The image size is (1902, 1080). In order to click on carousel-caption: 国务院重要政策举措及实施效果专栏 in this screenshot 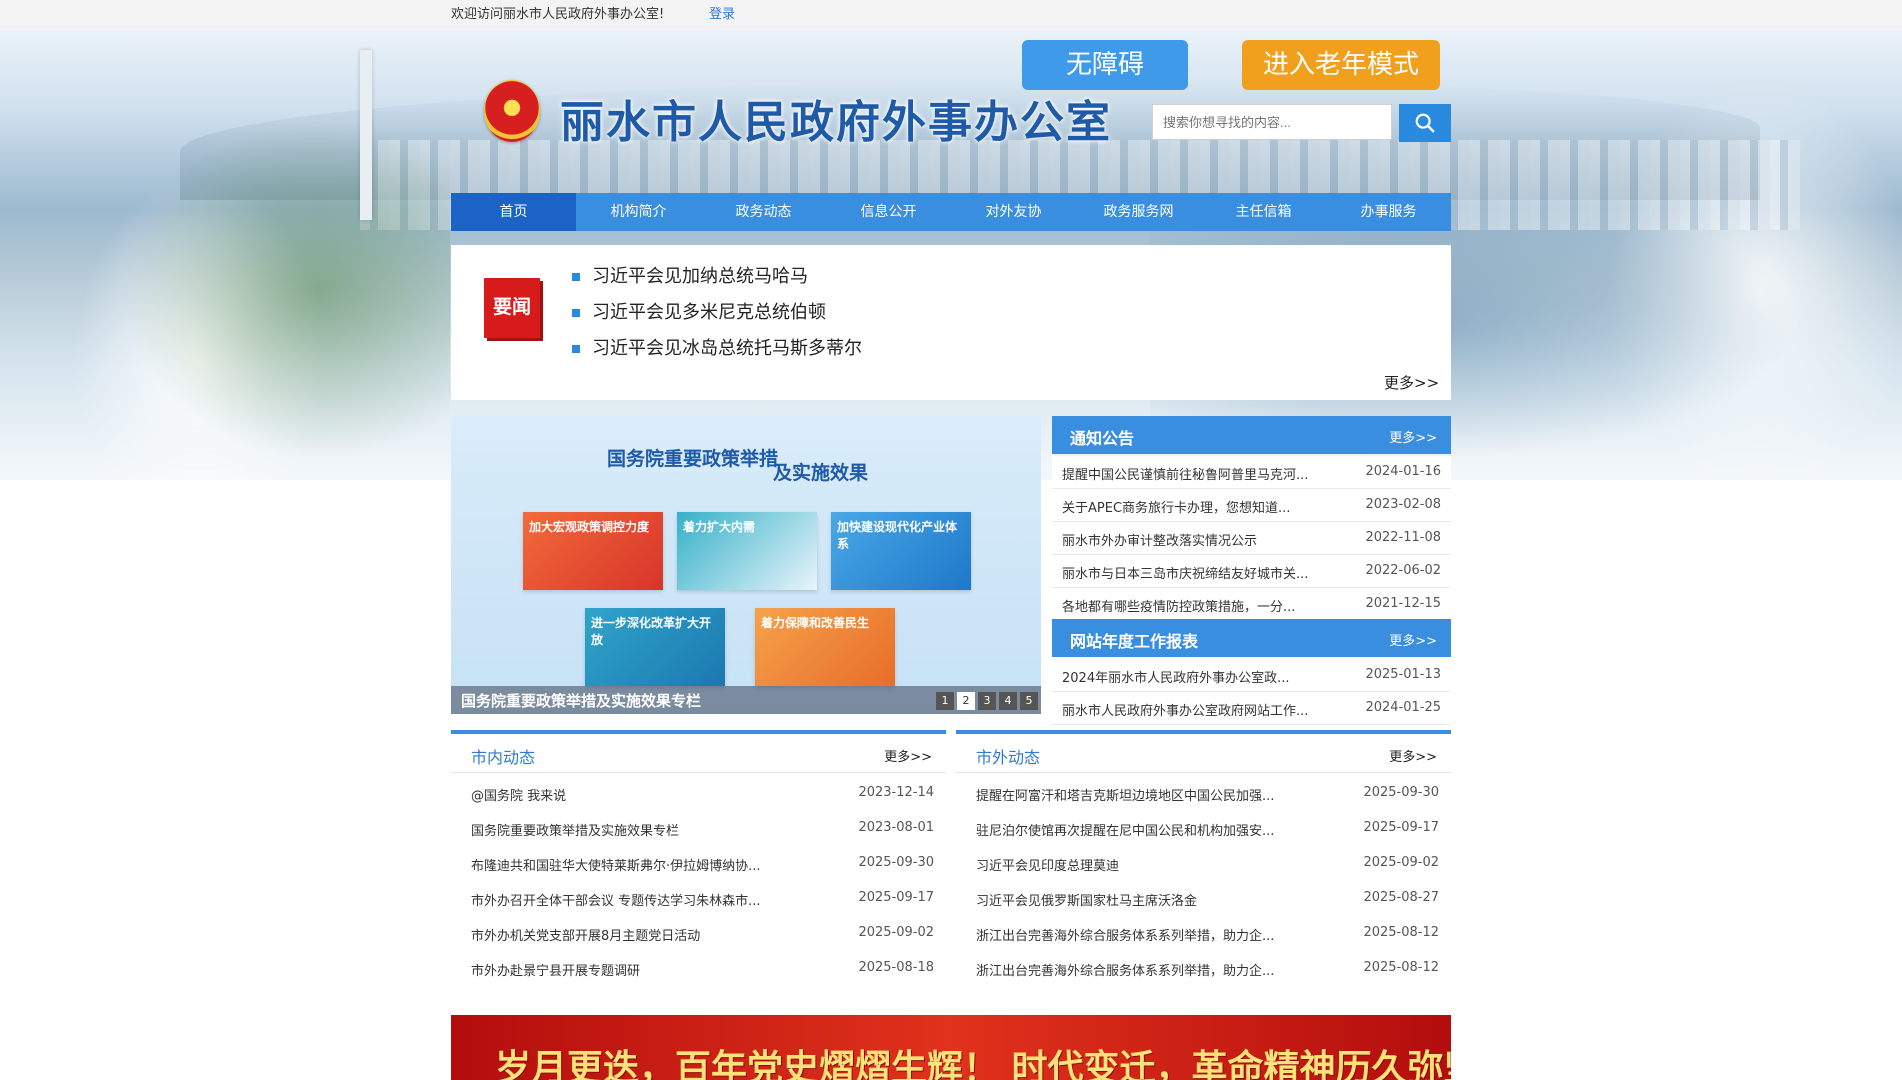, I will do `click(581, 700)`.